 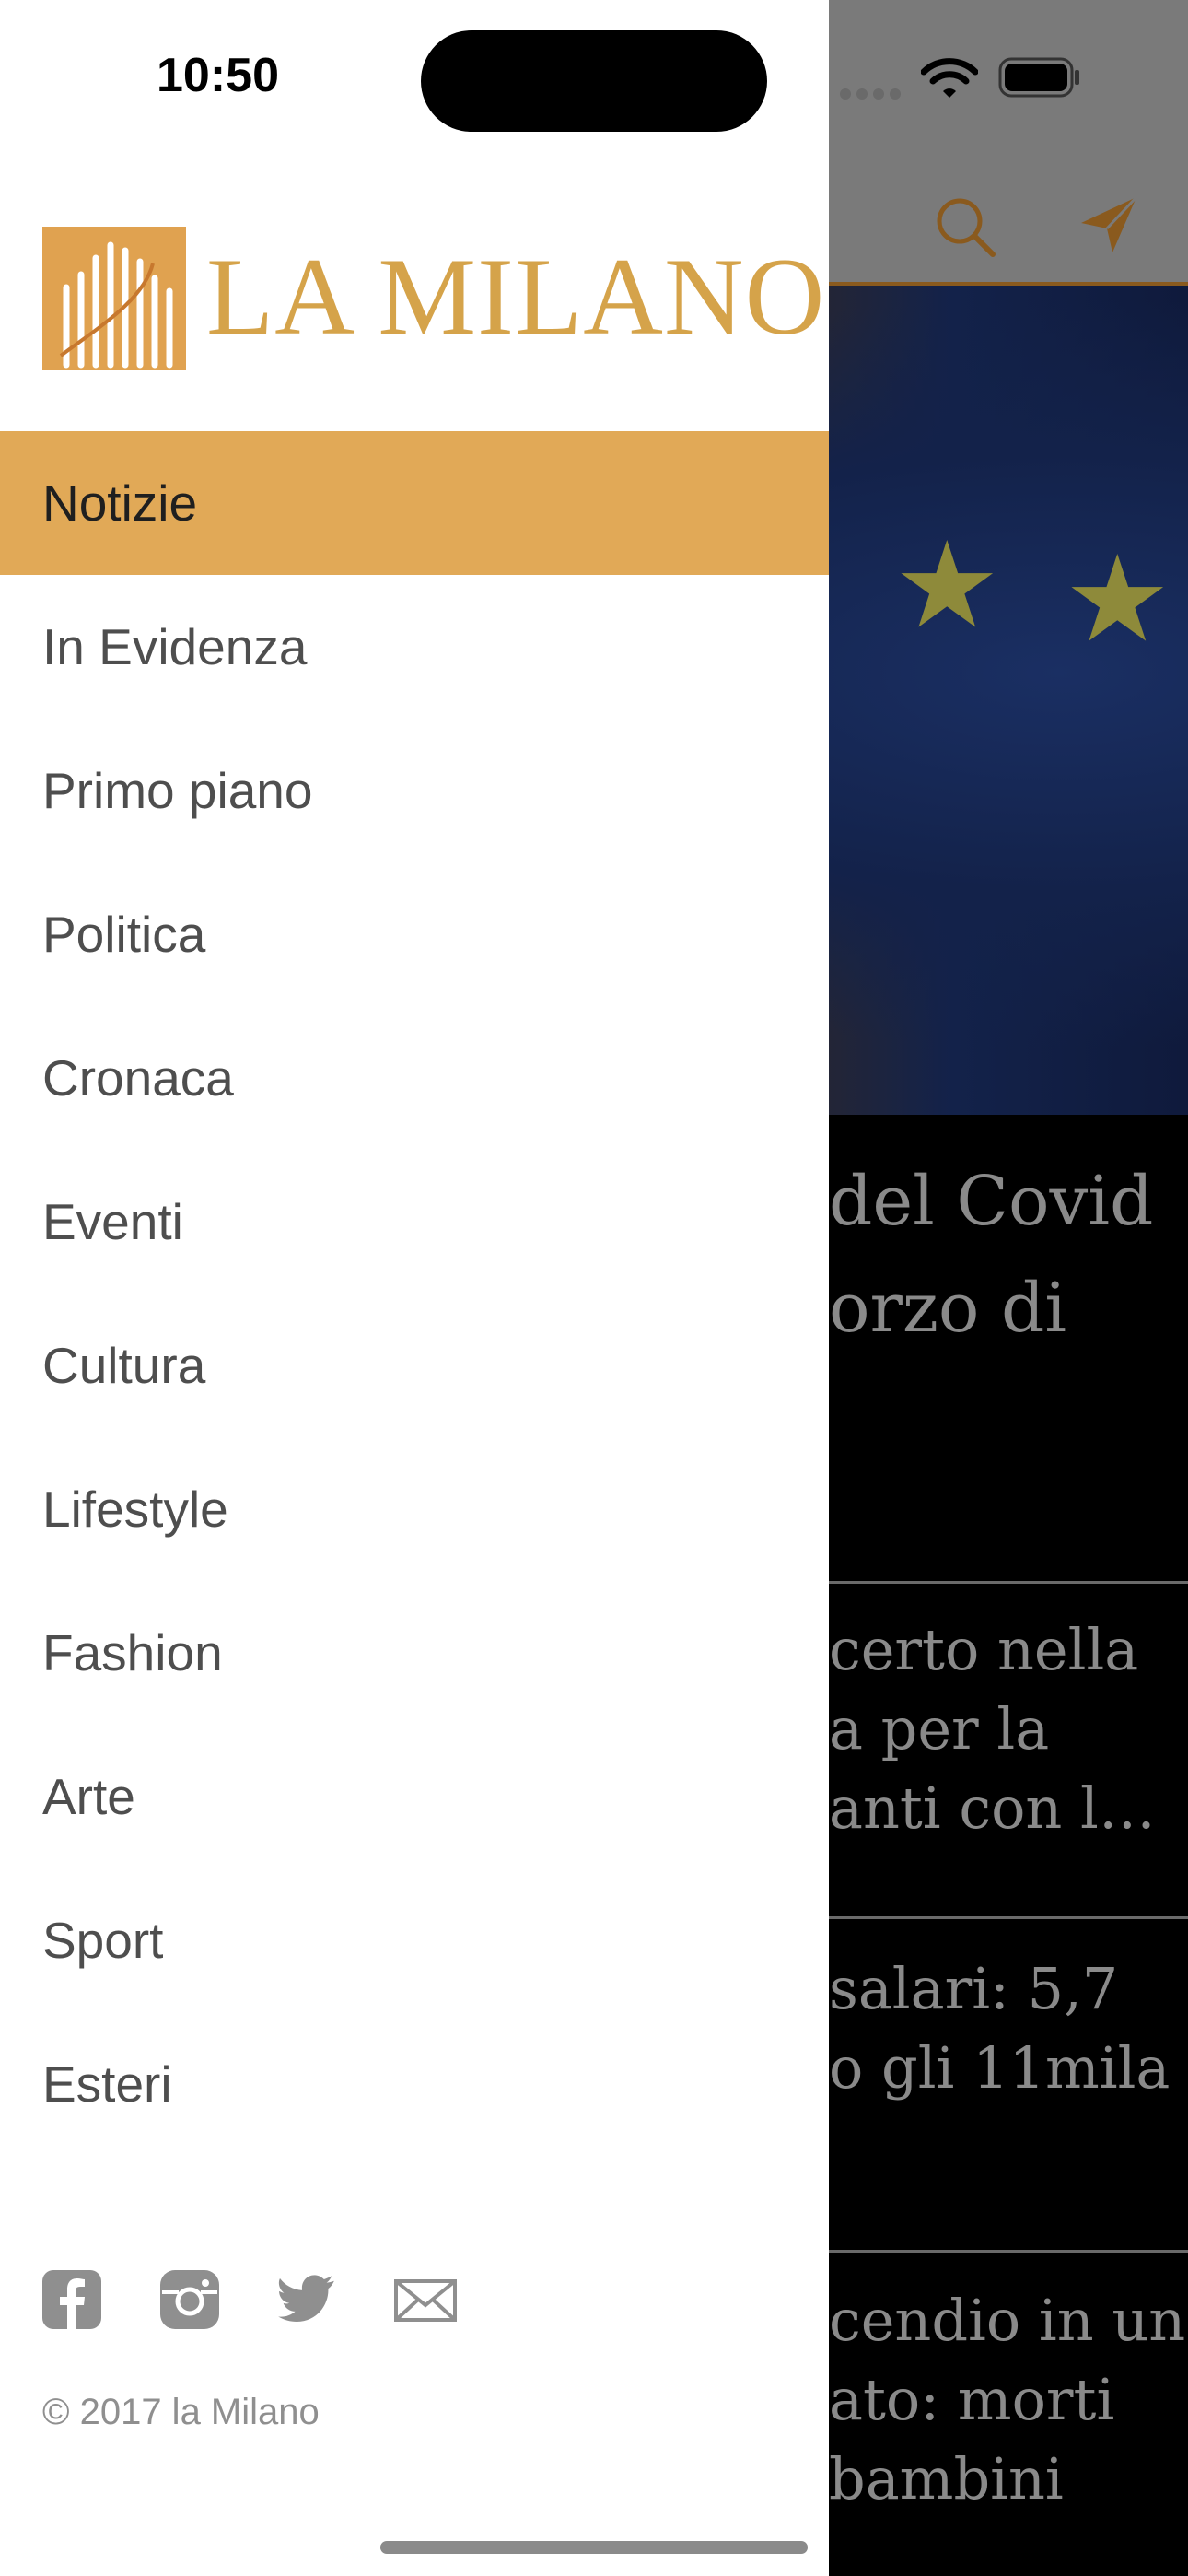 I want to click on brand-logo: LA MILANO, so click(x=433, y=297).